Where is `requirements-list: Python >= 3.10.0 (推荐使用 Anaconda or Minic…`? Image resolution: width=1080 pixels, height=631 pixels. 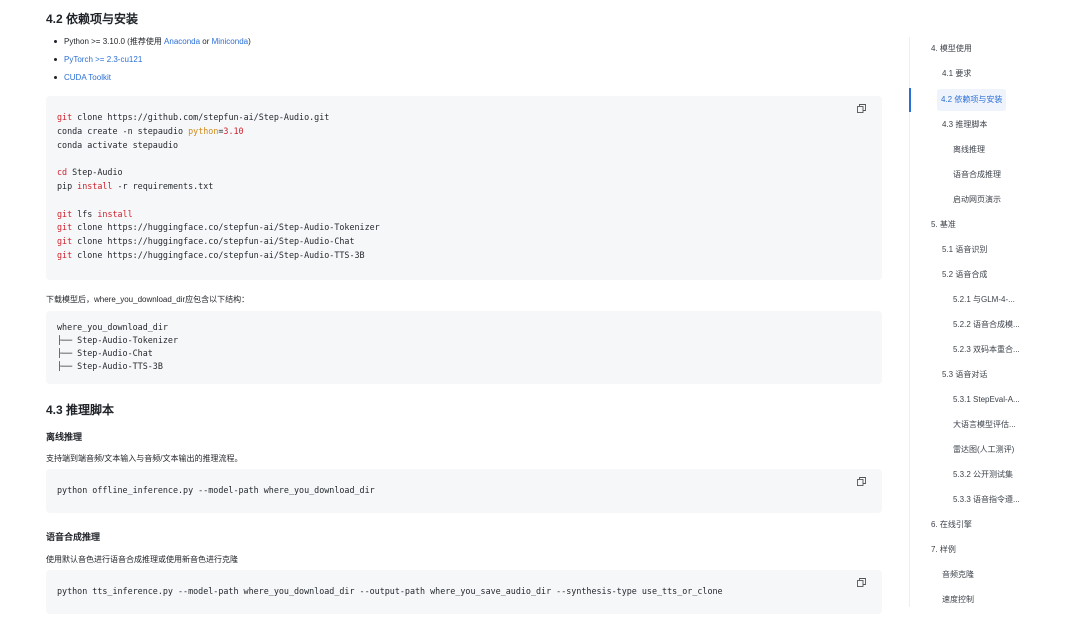 requirements-list: Python >= 3.10.0 (推荐使用 Anaconda or Minic… is located at coordinates (148, 62).